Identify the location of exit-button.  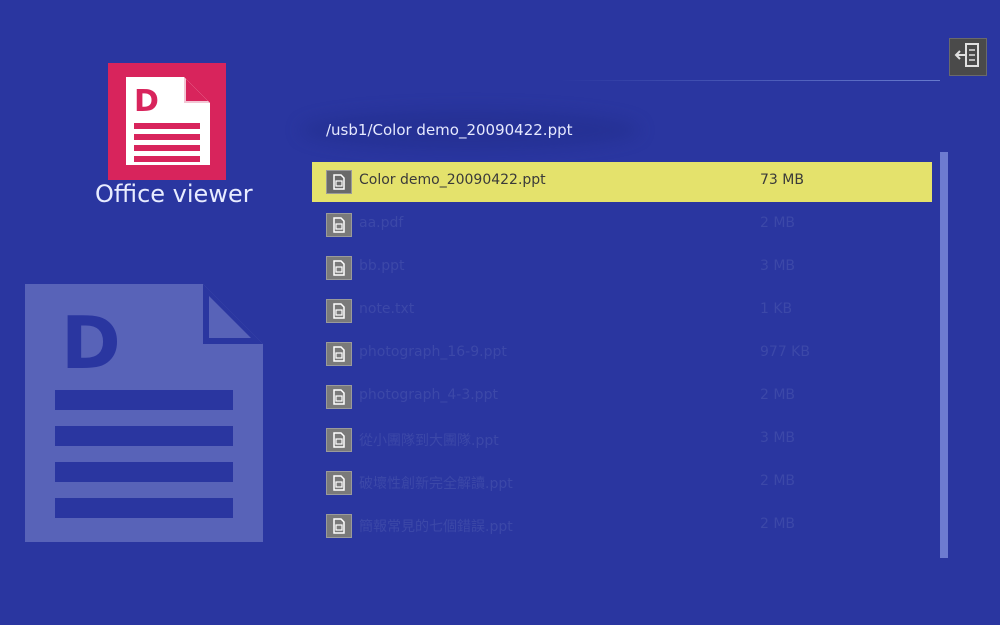
(968, 57).